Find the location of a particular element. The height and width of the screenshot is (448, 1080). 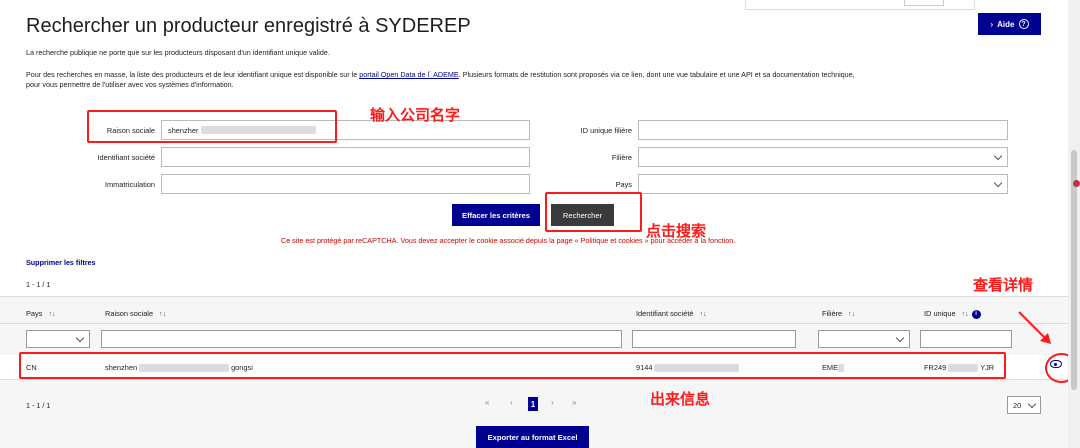

annotation-result-info: 出来信息 is located at coordinates (680, 399).